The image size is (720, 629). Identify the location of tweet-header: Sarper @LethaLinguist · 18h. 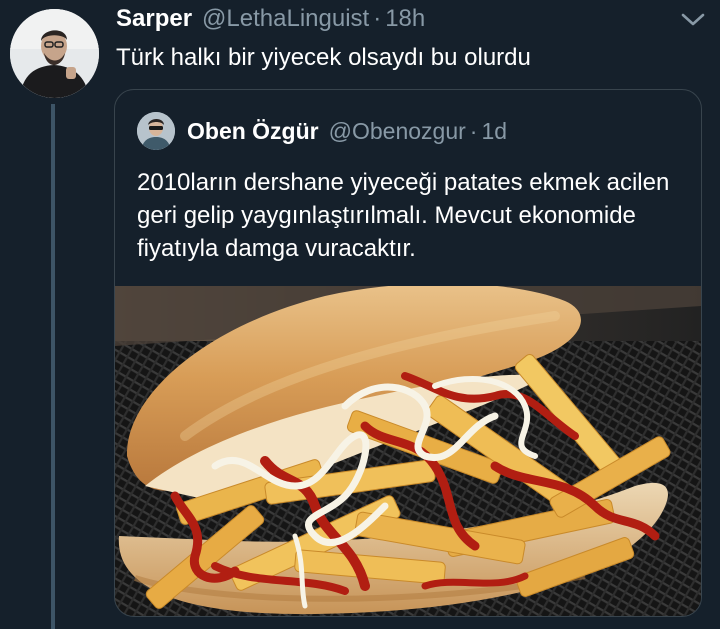
(270, 21).